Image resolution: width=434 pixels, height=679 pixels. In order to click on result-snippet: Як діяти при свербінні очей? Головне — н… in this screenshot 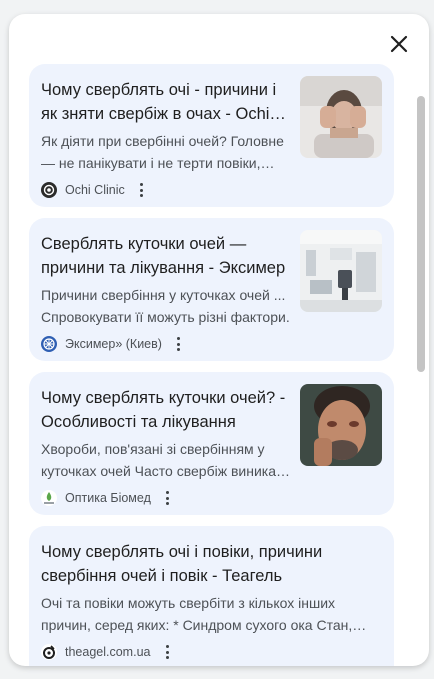, I will do `click(162, 152)`.